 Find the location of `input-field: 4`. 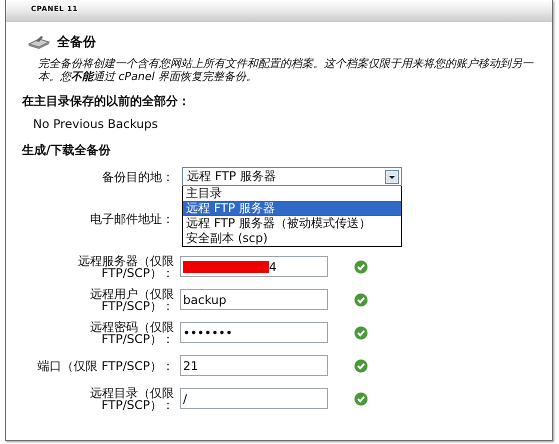

input-field: 4 is located at coordinates (254, 266).